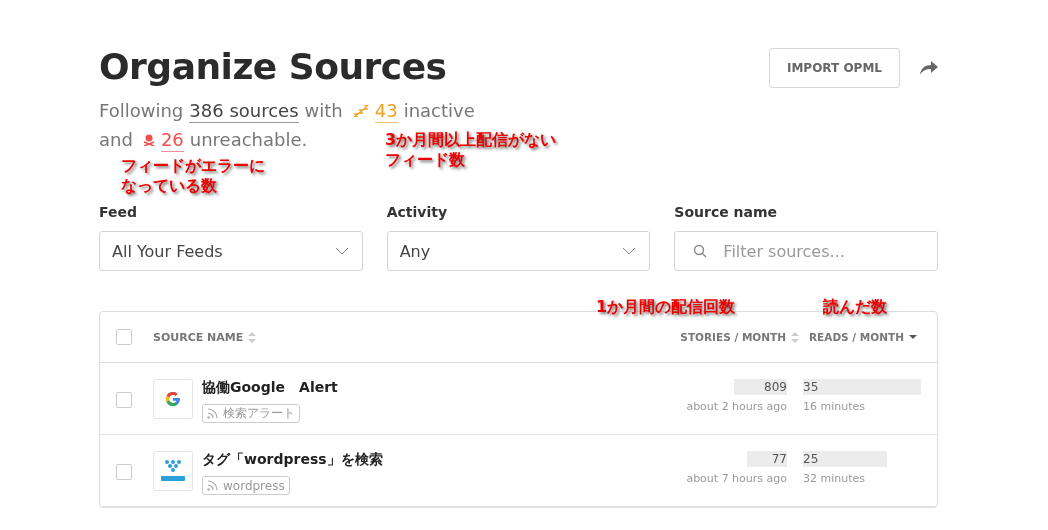  I want to click on source-name: タグ「wordpress」を検索, so click(431, 460).